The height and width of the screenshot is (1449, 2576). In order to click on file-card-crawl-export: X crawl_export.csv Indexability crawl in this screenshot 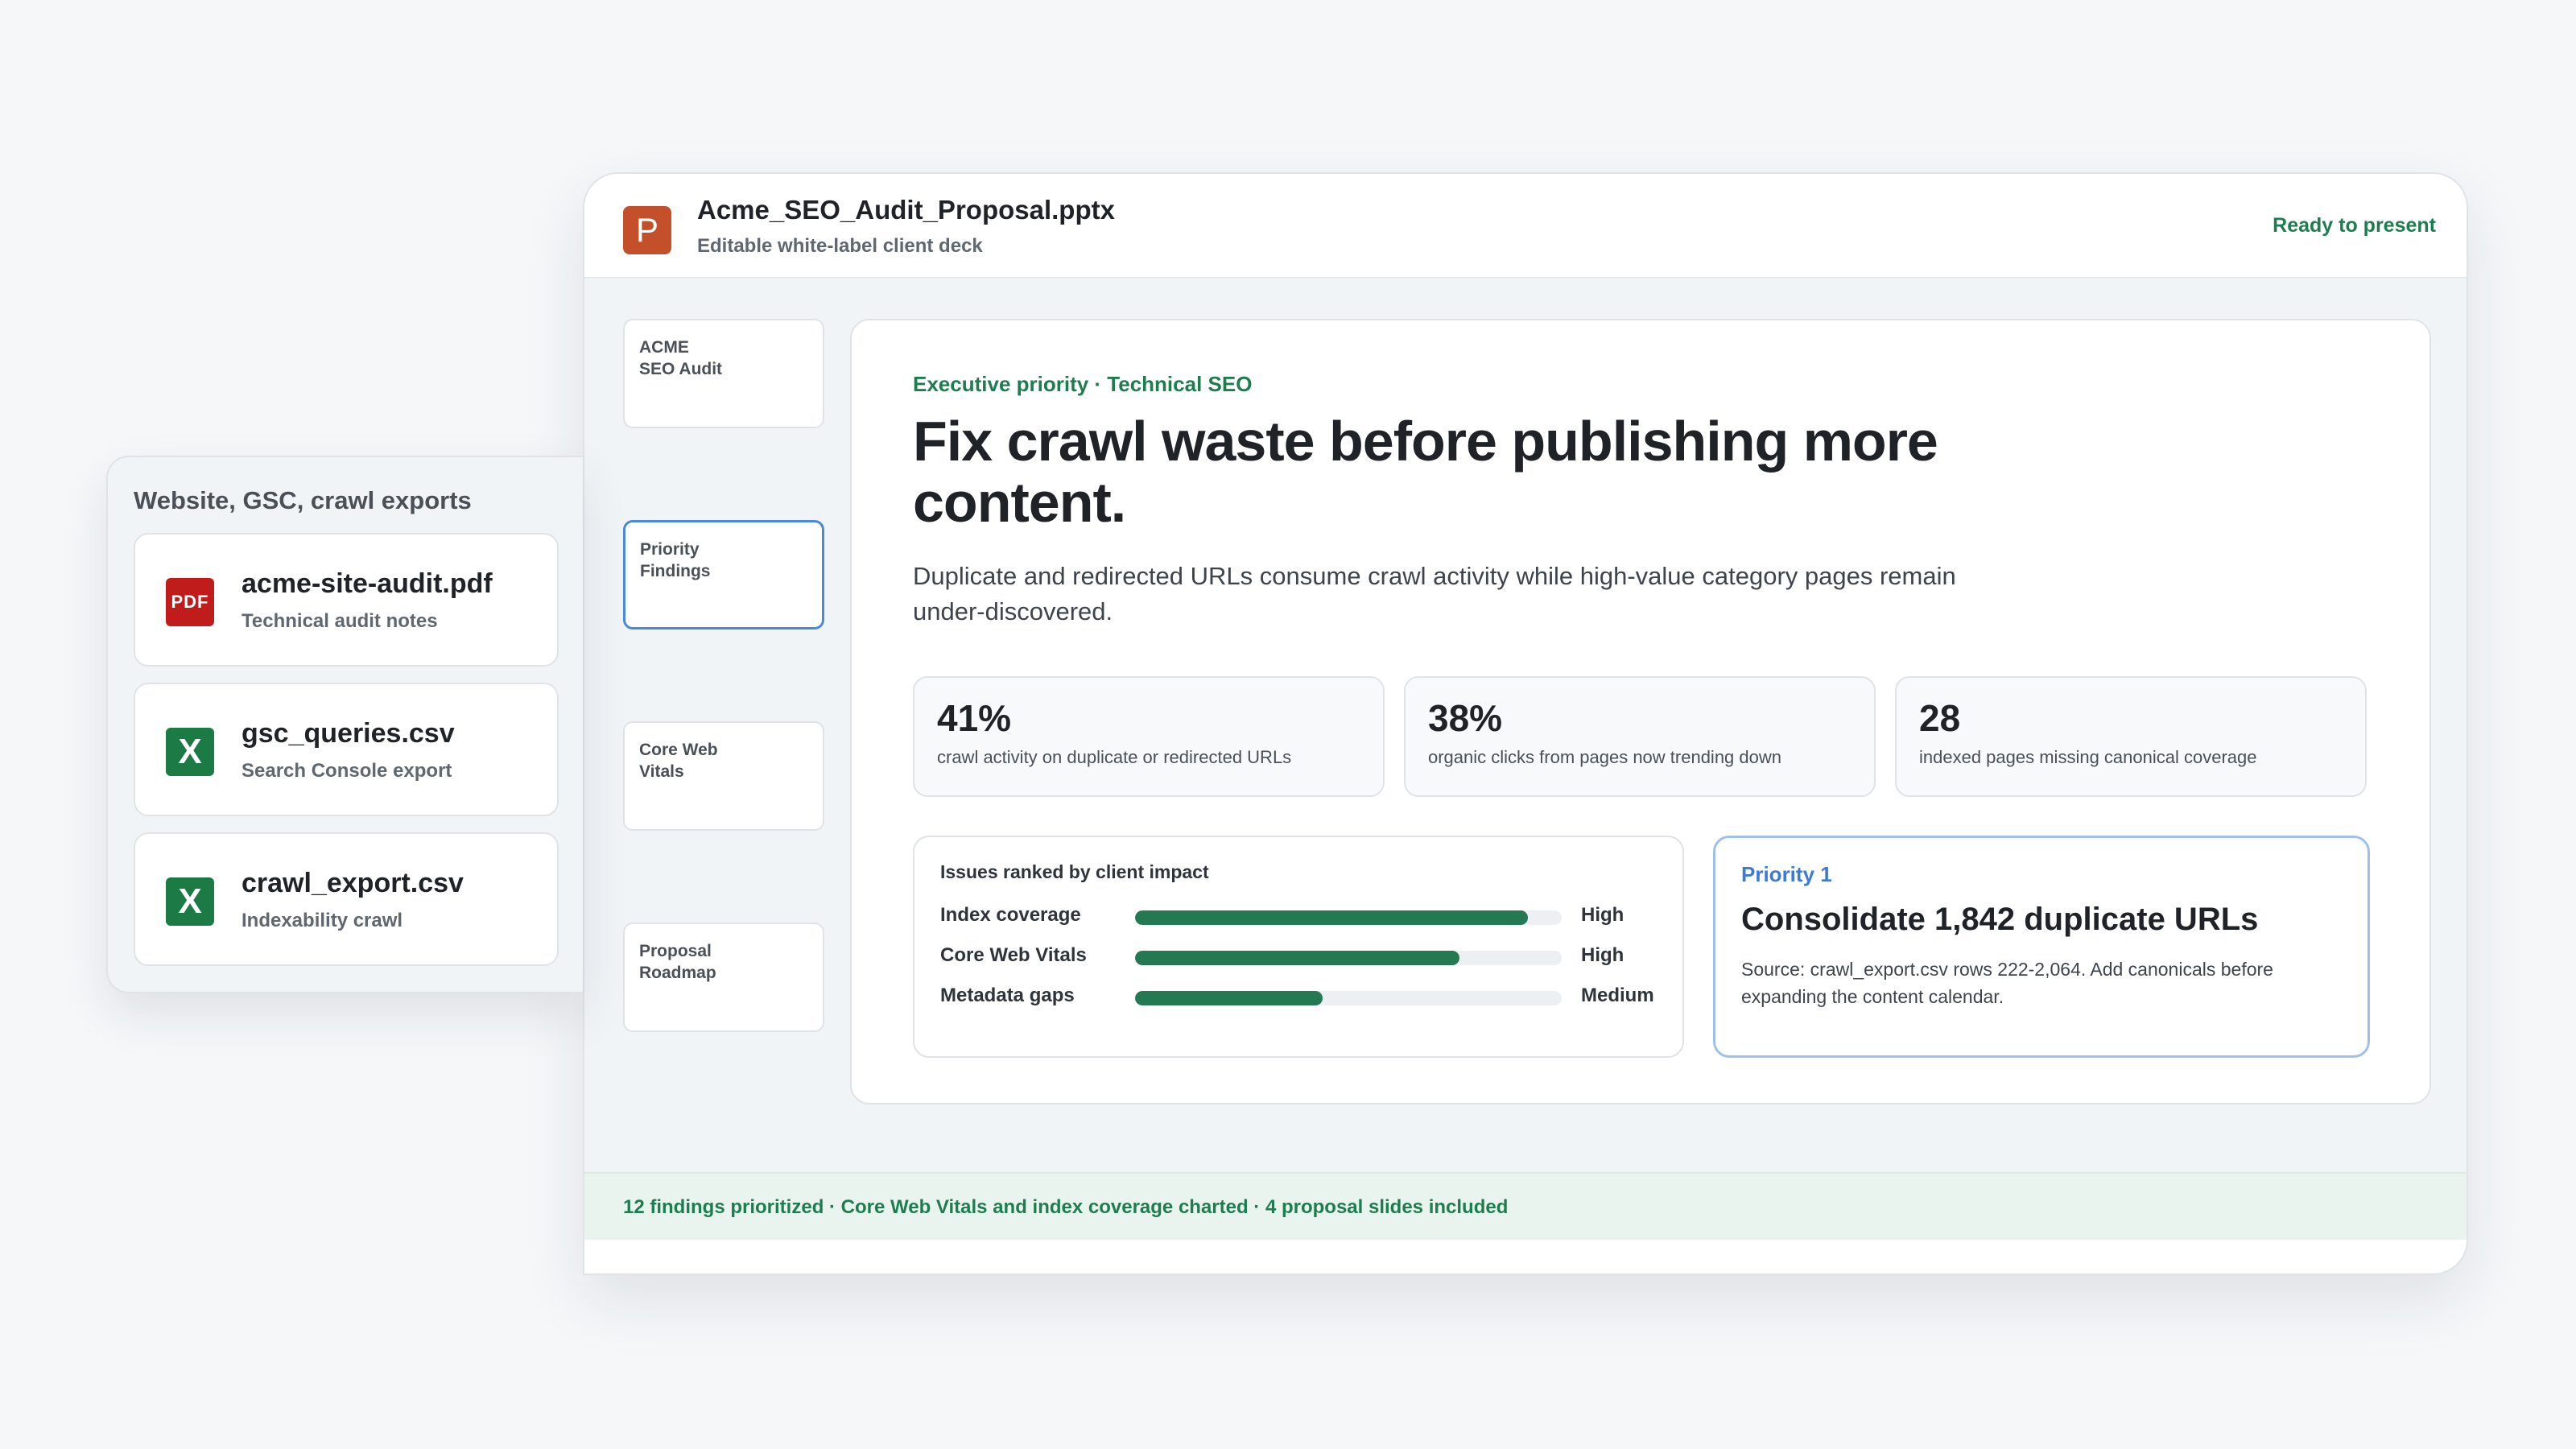, I will do `click(346, 899)`.